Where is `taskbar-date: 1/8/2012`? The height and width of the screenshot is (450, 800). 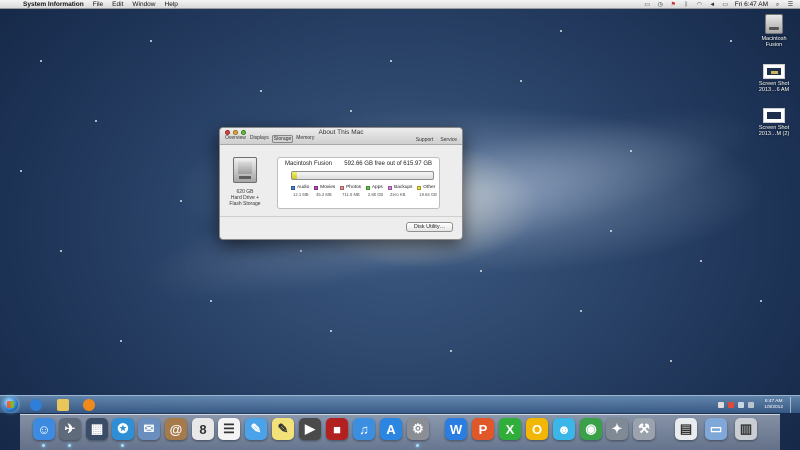
taskbar-date: 1/8/2012 is located at coordinates (773, 407).